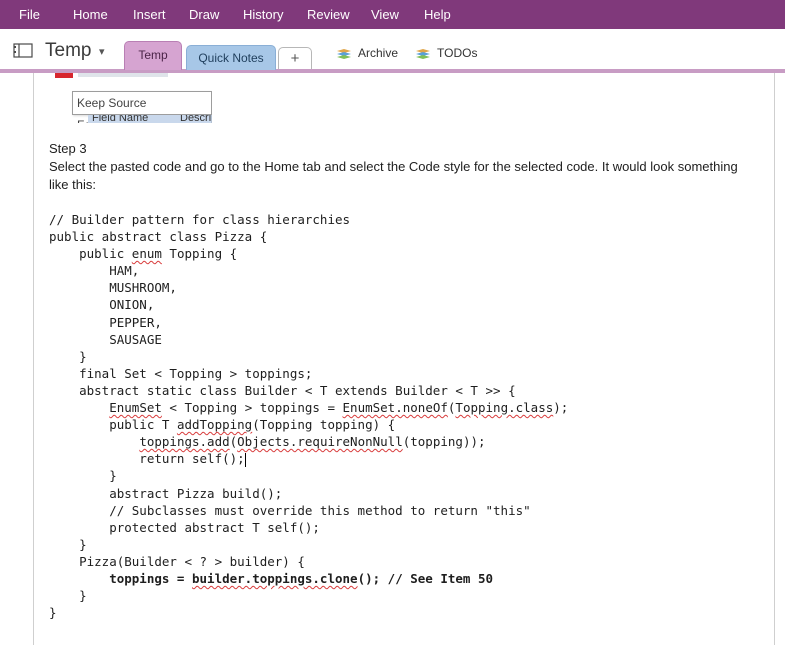 This screenshot has height=645, width=785. I want to click on code-line: ONION,, so click(308, 304).